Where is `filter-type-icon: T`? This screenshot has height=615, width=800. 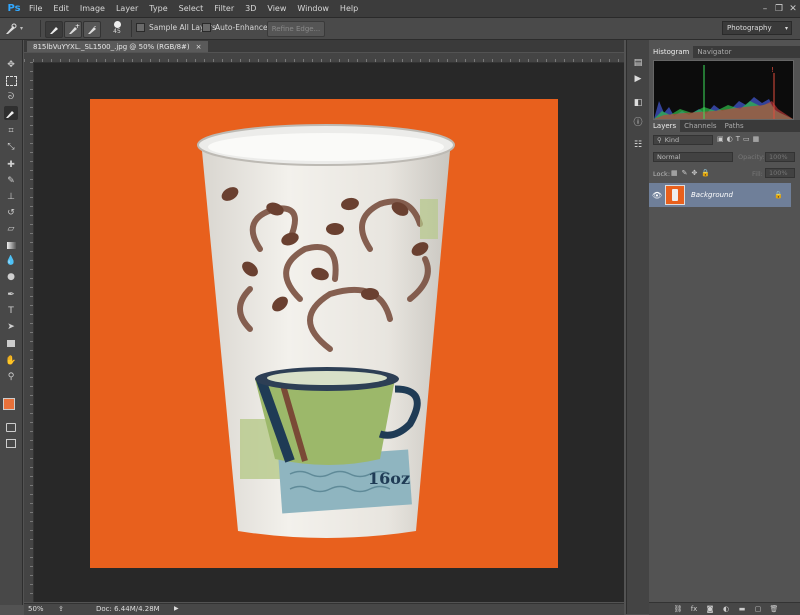 filter-type-icon: T is located at coordinates (738, 140).